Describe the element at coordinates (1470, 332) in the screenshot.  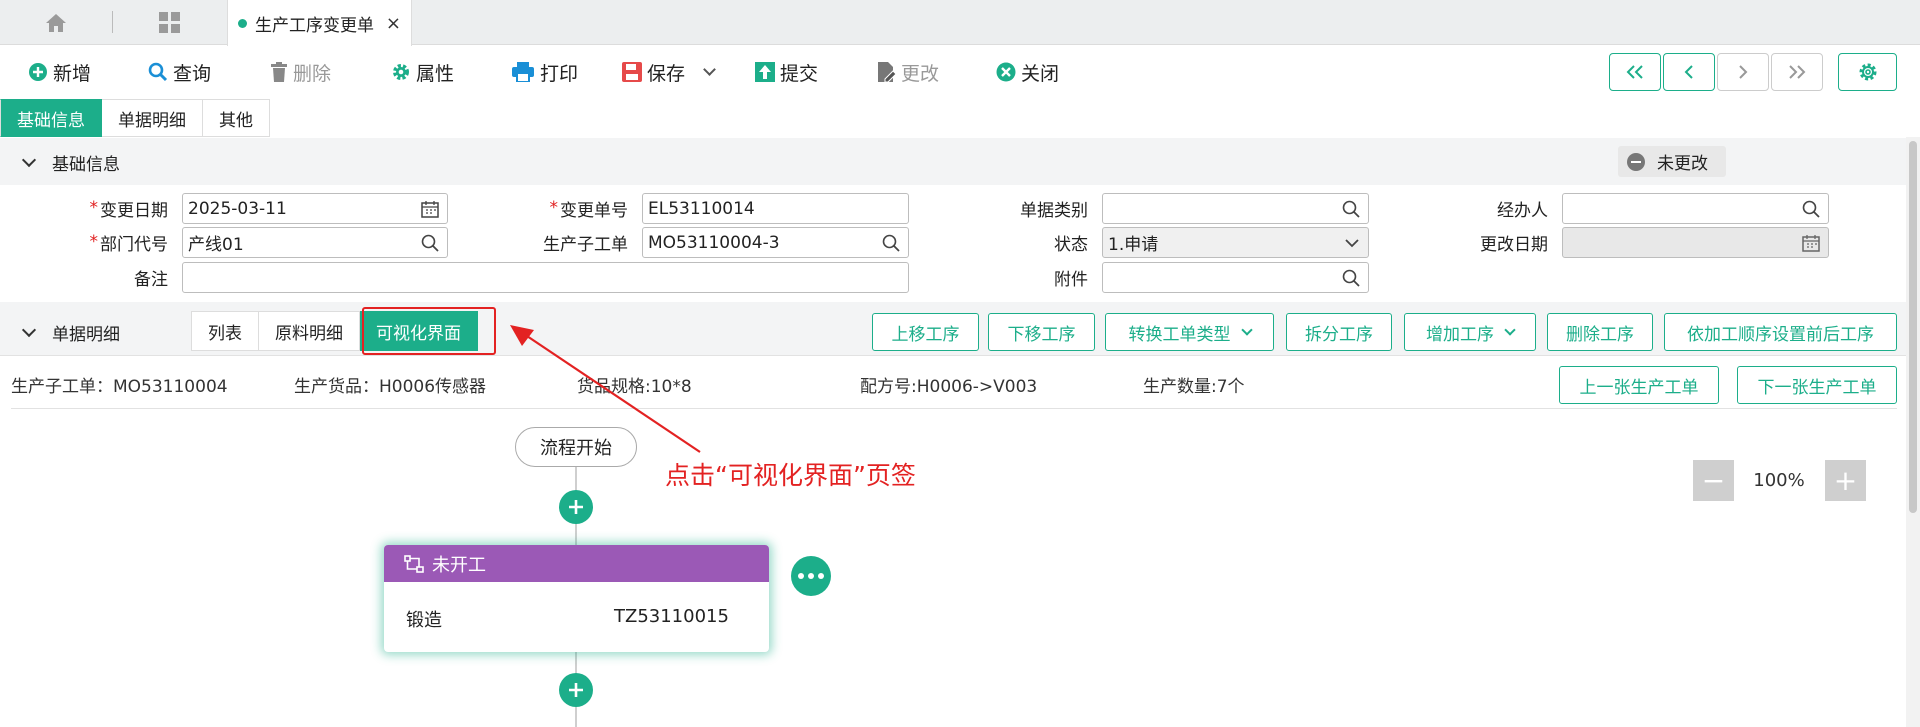
I see `add-process-button: 增加工序` at that location.